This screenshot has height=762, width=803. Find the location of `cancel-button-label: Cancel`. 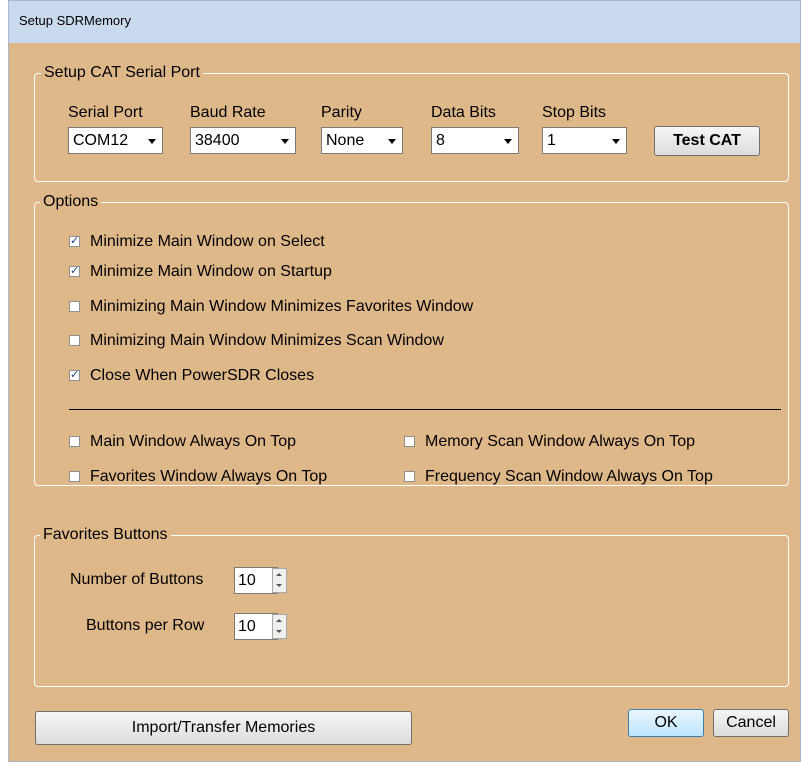

cancel-button-label: Cancel is located at coordinates (751, 722).